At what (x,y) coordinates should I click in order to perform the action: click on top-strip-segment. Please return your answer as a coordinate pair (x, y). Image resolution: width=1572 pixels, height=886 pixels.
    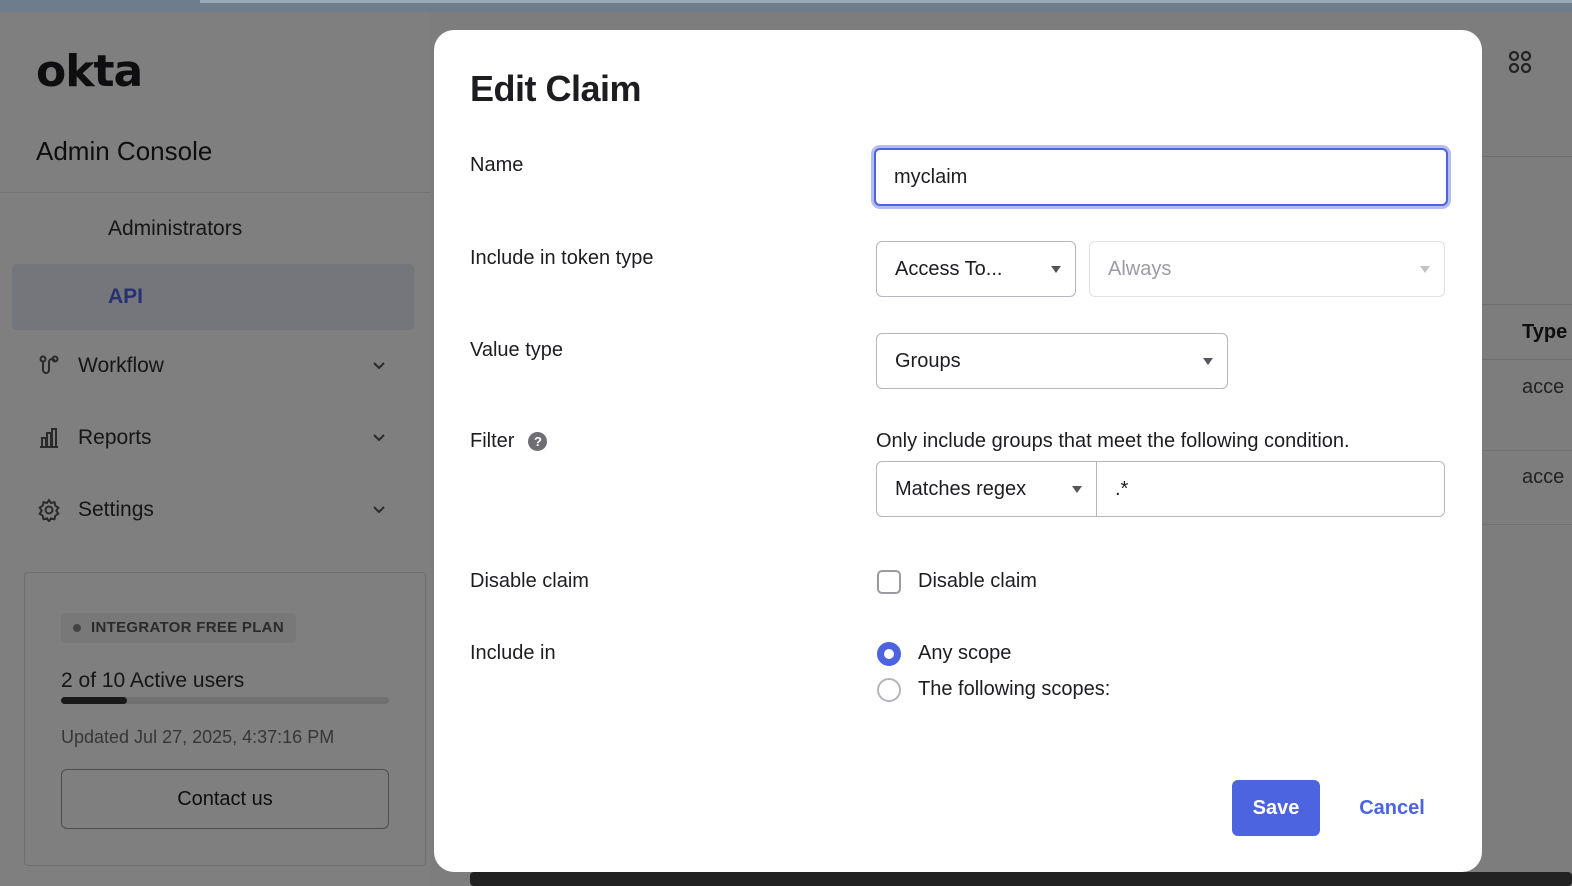
    Looking at the image, I should click on (886, 1).